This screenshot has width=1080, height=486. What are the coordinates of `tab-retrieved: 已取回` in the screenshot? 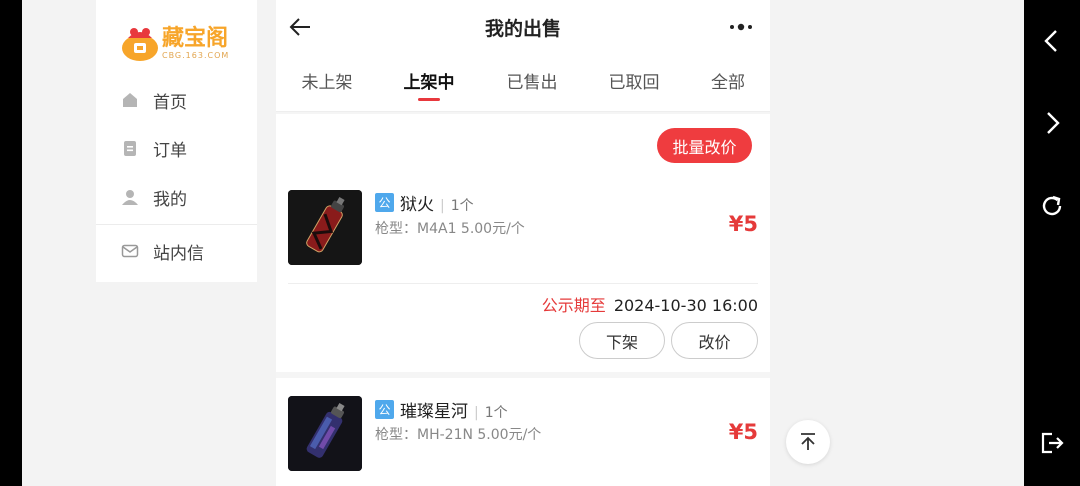 It's located at (634, 80).